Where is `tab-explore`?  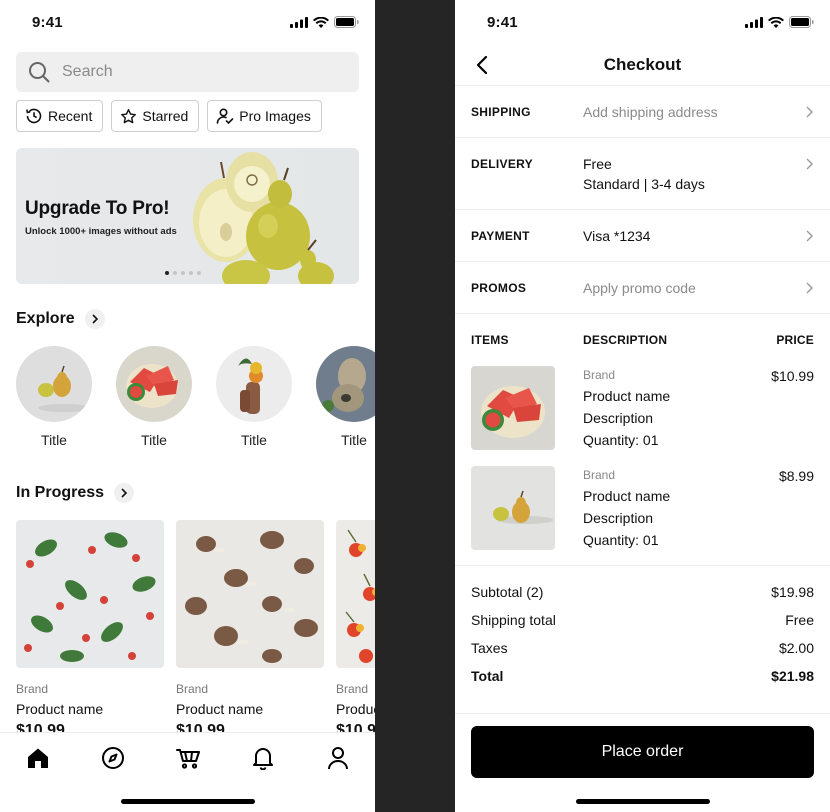
tab-explore is located at coordinates (113, 758).